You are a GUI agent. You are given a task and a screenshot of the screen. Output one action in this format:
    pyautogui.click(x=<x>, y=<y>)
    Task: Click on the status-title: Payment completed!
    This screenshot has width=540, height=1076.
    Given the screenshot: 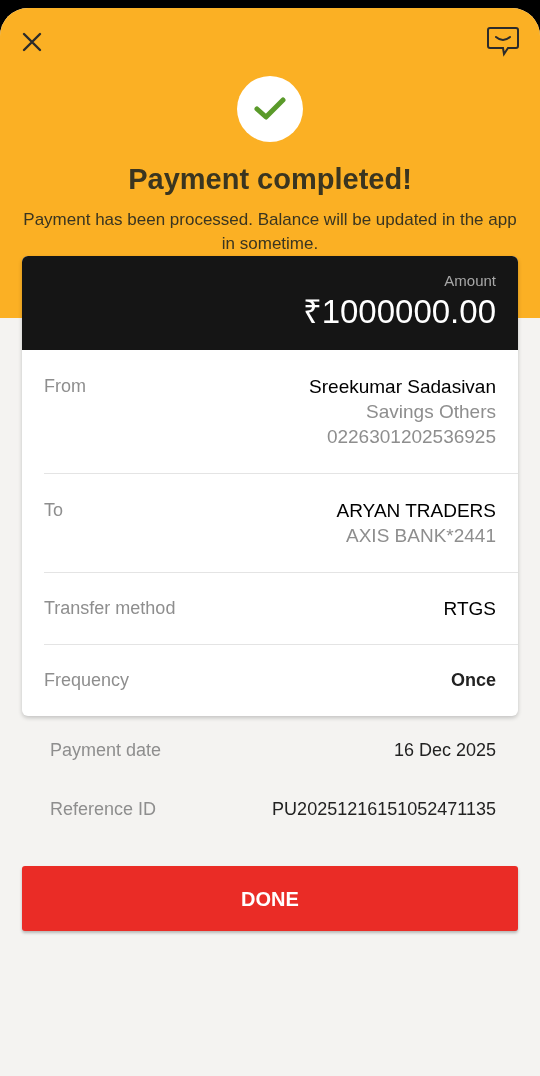 What is the action you would take?
    pyautogui.click(x=270, y=179)
    